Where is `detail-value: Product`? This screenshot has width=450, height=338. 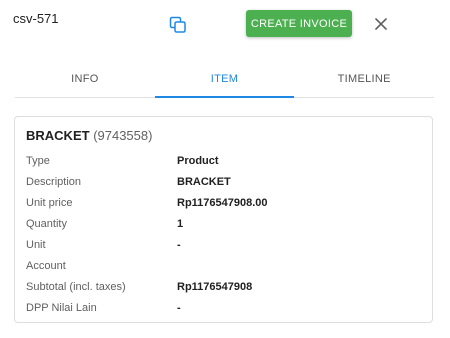
detail-value: Product is located at coordinates (198, 160).